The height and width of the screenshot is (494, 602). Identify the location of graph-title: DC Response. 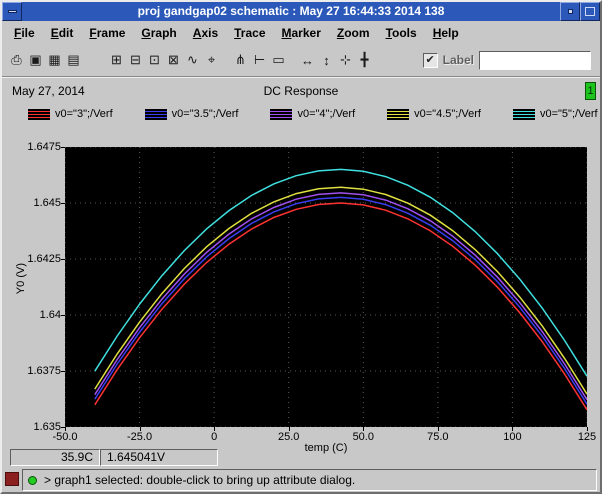
(301, 91).